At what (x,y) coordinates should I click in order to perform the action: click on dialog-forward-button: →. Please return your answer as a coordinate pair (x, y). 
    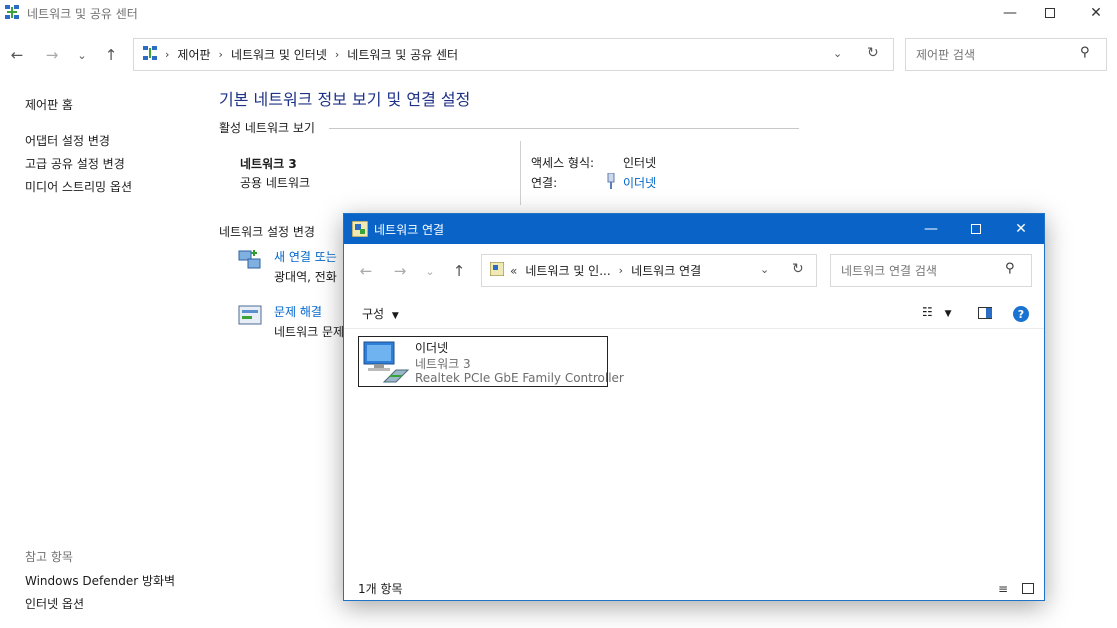
    Looking at the image, I should click on (400, 271).